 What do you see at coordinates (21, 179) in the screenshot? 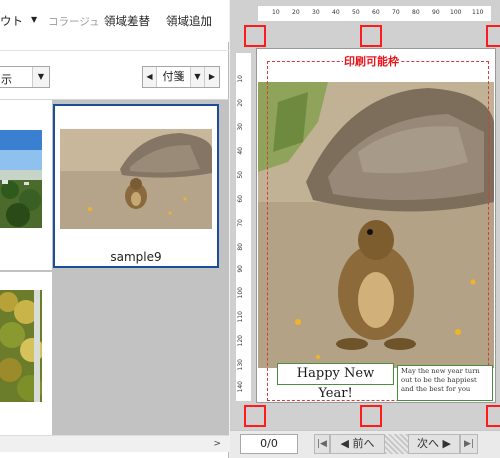
I see `landscape-thumbnail-image` at bounding box center [21, 179].